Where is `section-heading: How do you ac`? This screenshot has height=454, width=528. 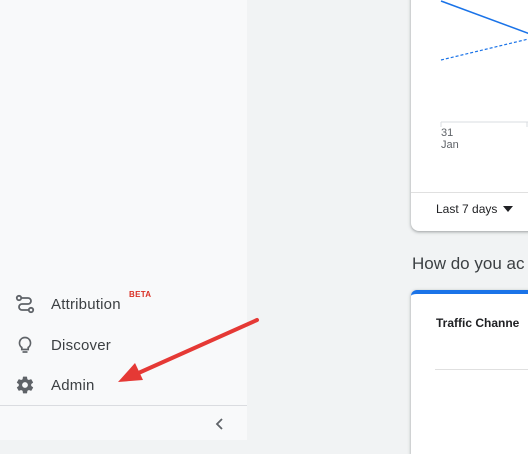
section-heading: How do you ac is located at coordinates (468, 263).